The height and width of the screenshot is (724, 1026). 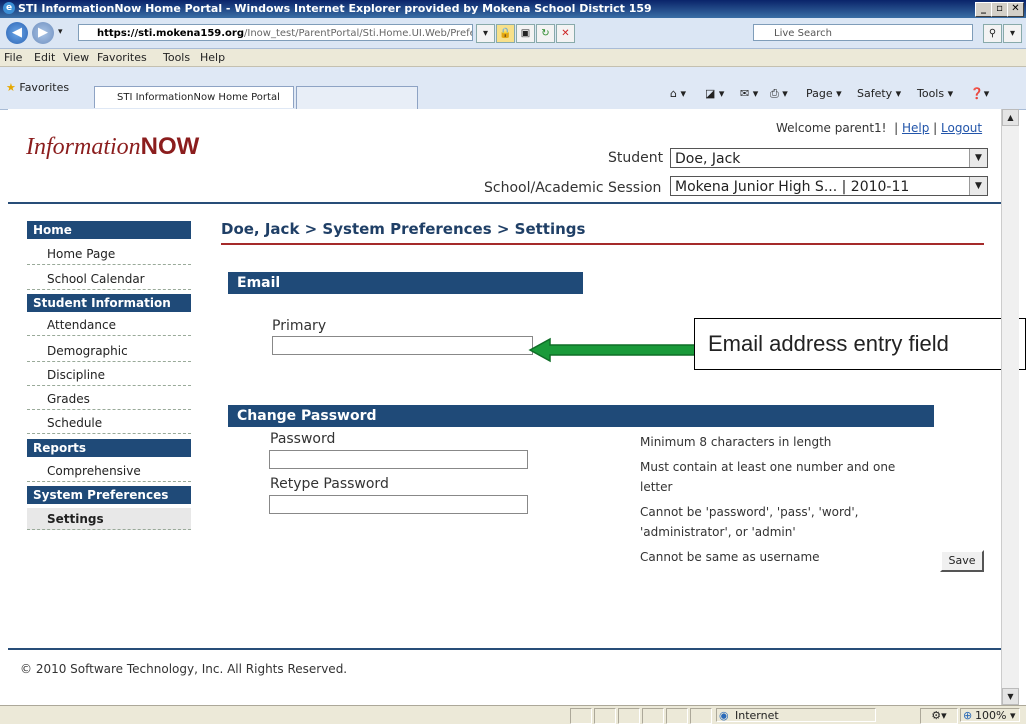 I want to click on sidebar-head-student-info: Student Information, so click(x=109, y=303).